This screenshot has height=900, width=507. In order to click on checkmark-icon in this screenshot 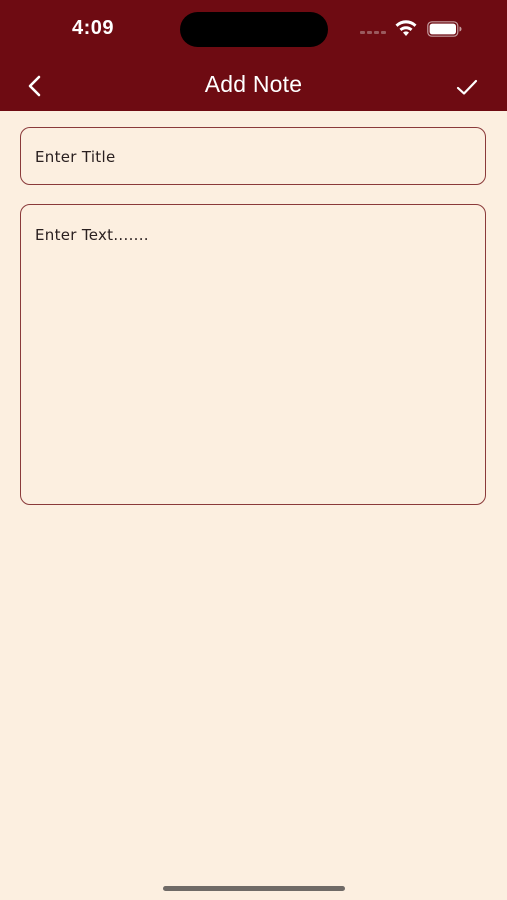, I will do `click(467, 87)`.